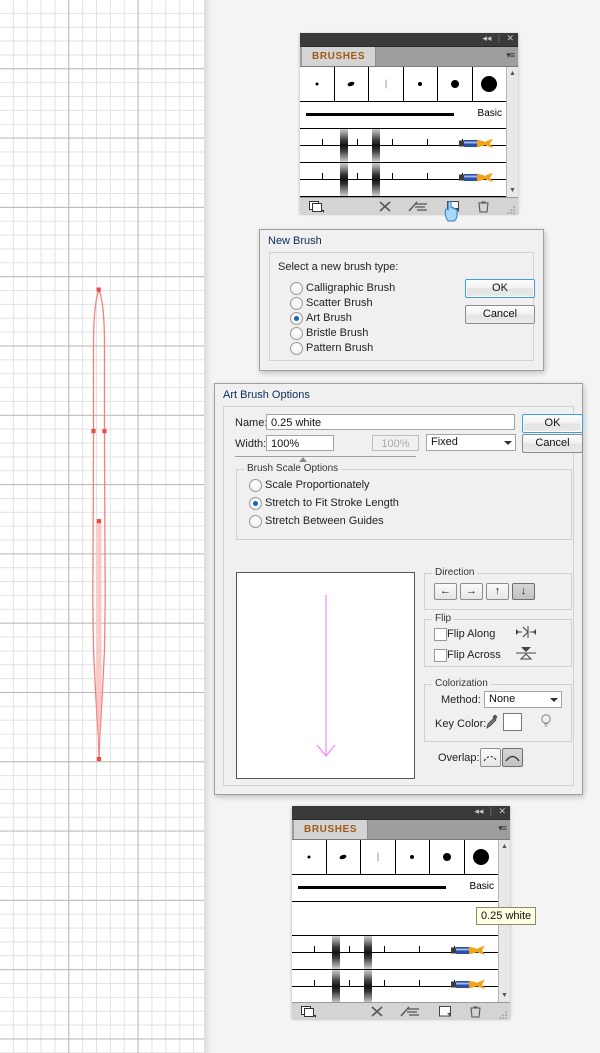 Image resolution: width=600 pixels, height=1053 pixels. I want to click on label-art-brush: Art Brush, so click(329, 318).